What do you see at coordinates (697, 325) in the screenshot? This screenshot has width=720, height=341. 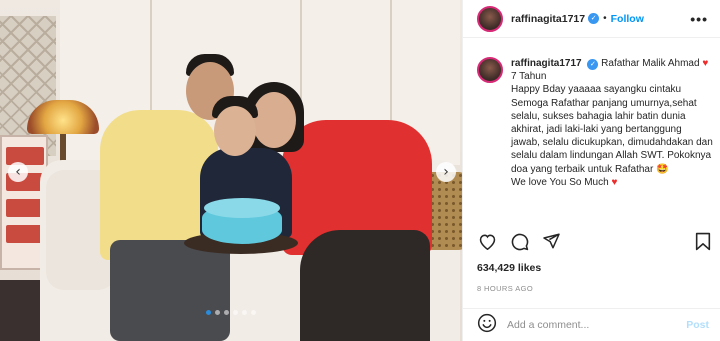 I see `post-comment-button: Post` at bounding box center [697, 325].